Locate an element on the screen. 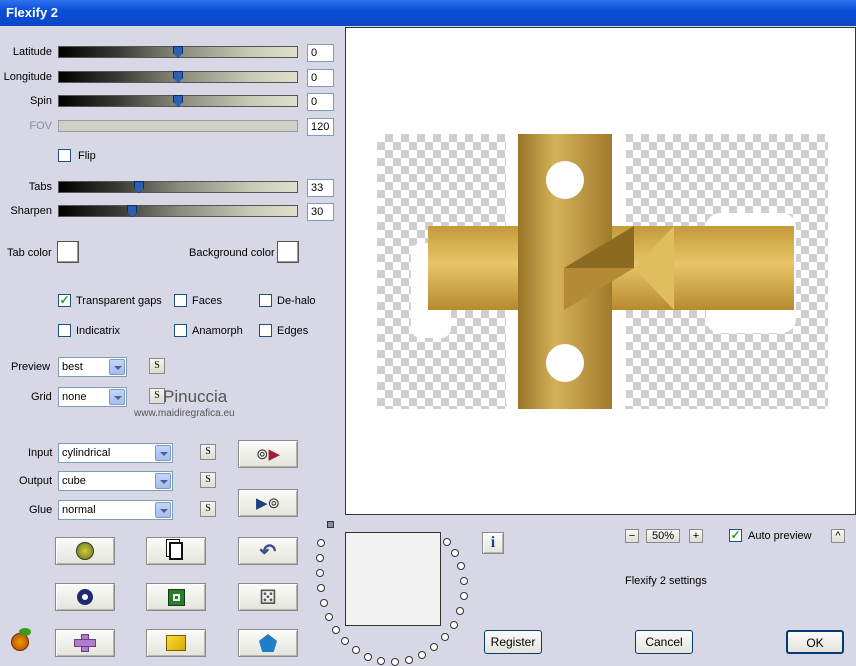 This screenshot has width=856, height=666. circle-button is located at coordinates (85, 597).